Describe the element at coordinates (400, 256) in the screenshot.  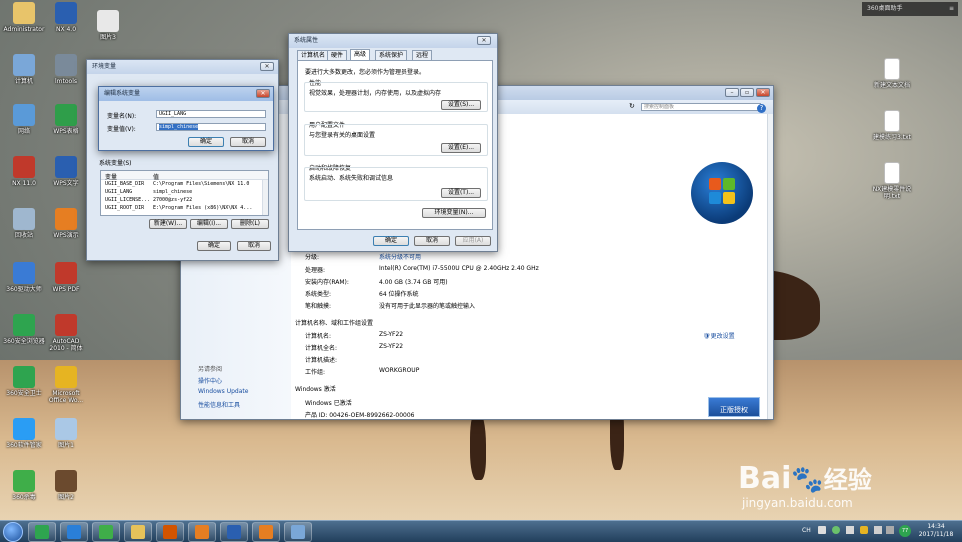
I see `rating-link: 系统分级不可用` at that location.